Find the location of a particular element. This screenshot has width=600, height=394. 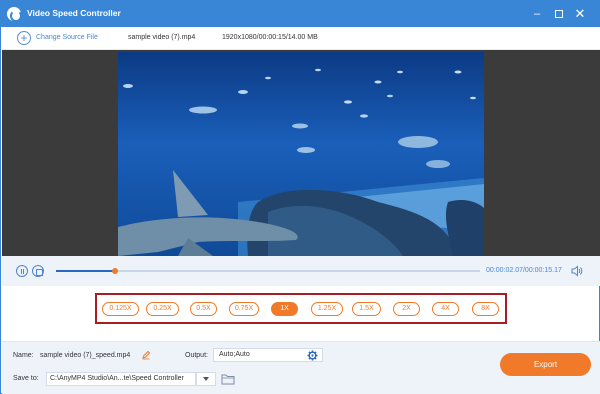

maximize-icon is located at coordinates (559, 14).